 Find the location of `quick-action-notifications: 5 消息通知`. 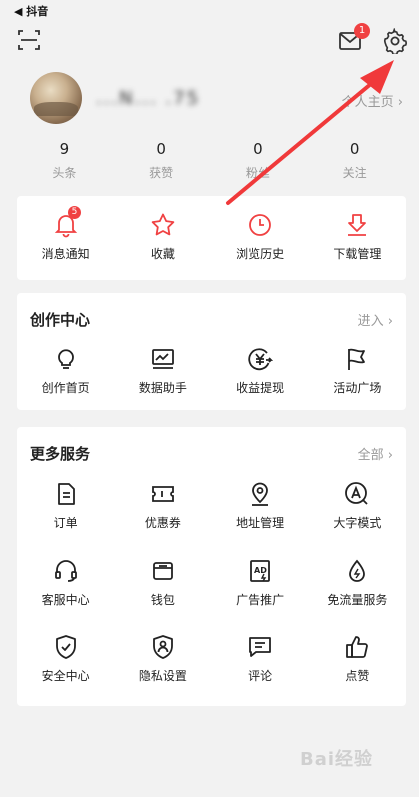

quick-action-notifications: 5 消息通知 is located at coordinates (65, 234).